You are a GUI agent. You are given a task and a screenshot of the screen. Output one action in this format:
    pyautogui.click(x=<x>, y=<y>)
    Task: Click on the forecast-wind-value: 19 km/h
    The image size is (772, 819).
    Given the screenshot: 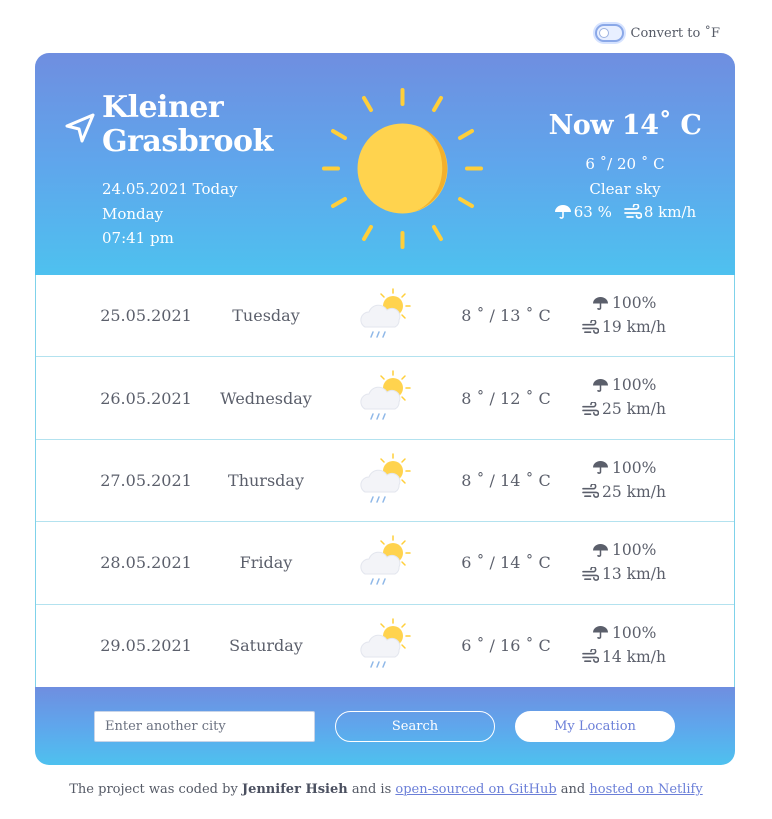 What is the action you would take?
    pyautogui.click(x=634, y=327)
    